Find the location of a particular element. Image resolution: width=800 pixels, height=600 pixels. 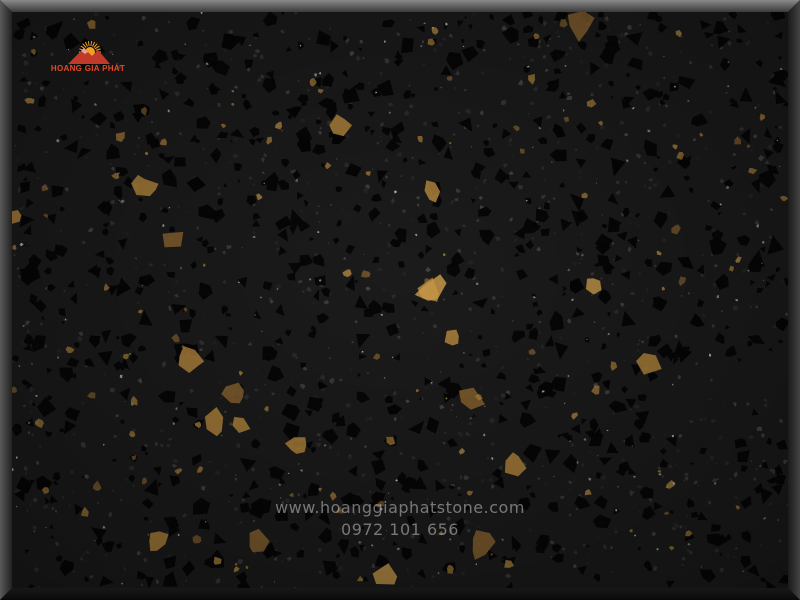

mountain-sun-logo-icon is located at coordinates (89, 52).